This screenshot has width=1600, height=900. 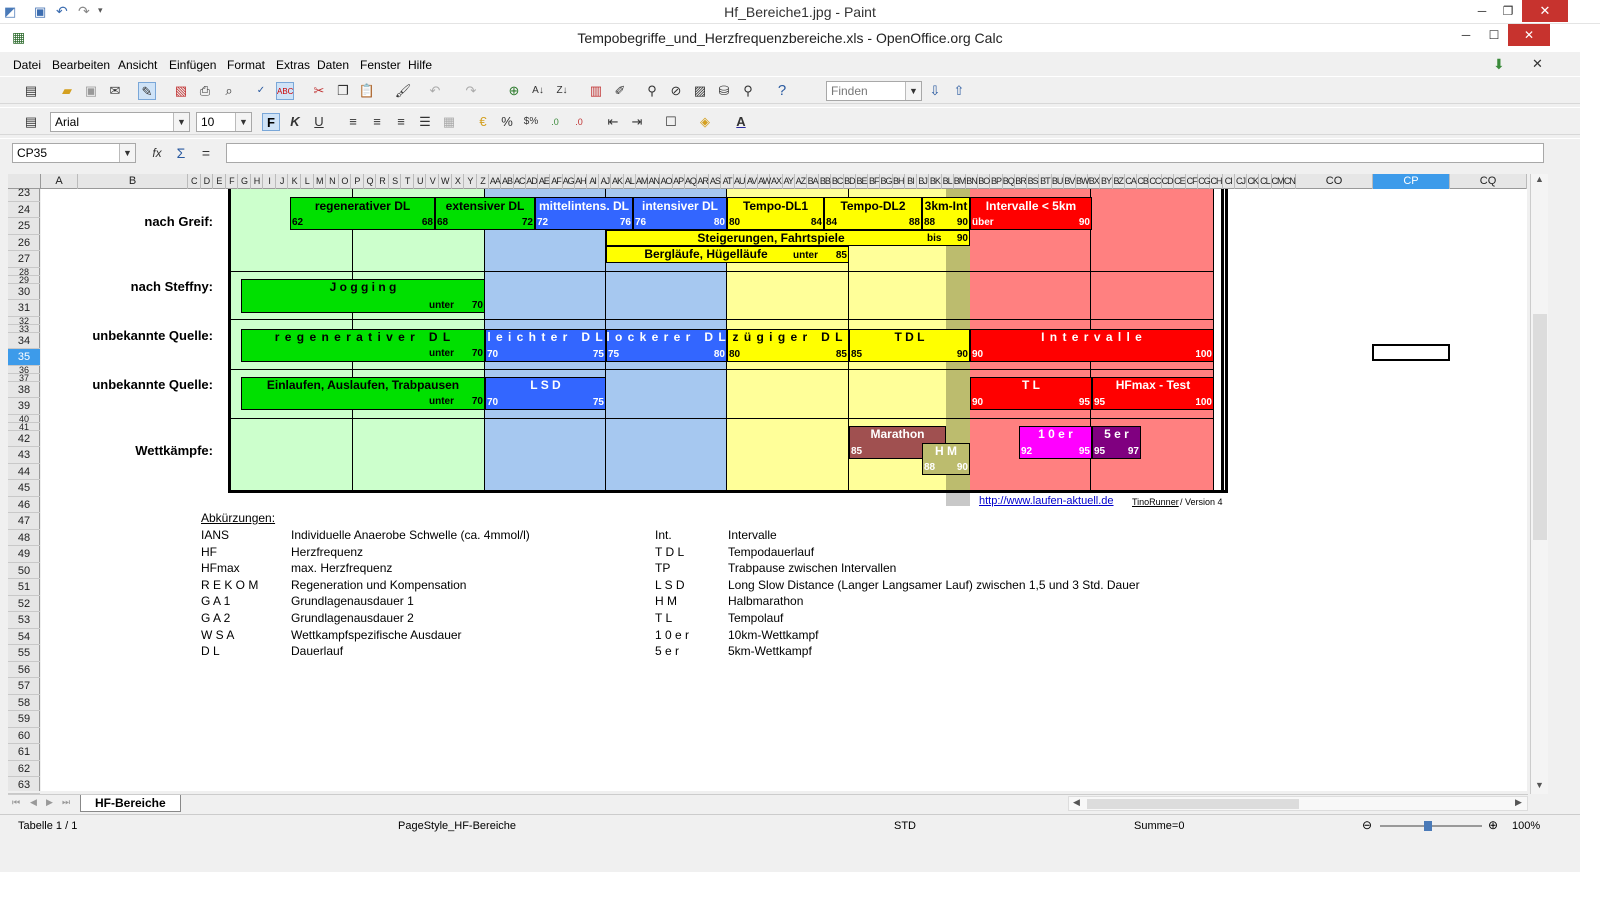 What do you see at coordinates (24, 505) in the screenshot?
I see `row-header-46: 46` at bounding box center [24, 505].